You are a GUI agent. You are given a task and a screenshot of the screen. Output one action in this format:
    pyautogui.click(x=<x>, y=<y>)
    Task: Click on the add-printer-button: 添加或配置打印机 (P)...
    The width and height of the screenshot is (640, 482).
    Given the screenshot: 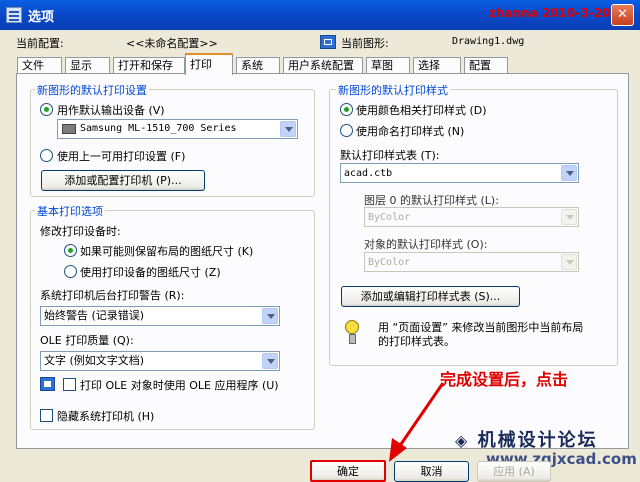 What is the action you would take?
    pyautogui.click(x=123, y=180)
    